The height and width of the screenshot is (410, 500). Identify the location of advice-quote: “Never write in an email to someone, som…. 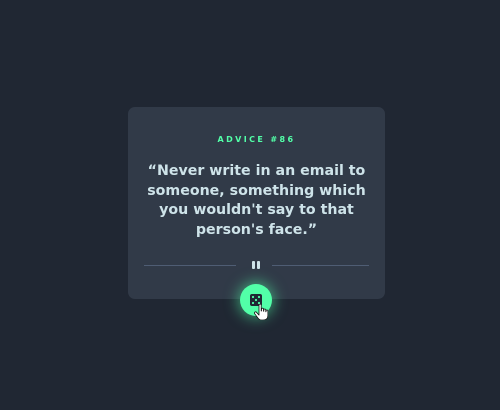
(256, 200).